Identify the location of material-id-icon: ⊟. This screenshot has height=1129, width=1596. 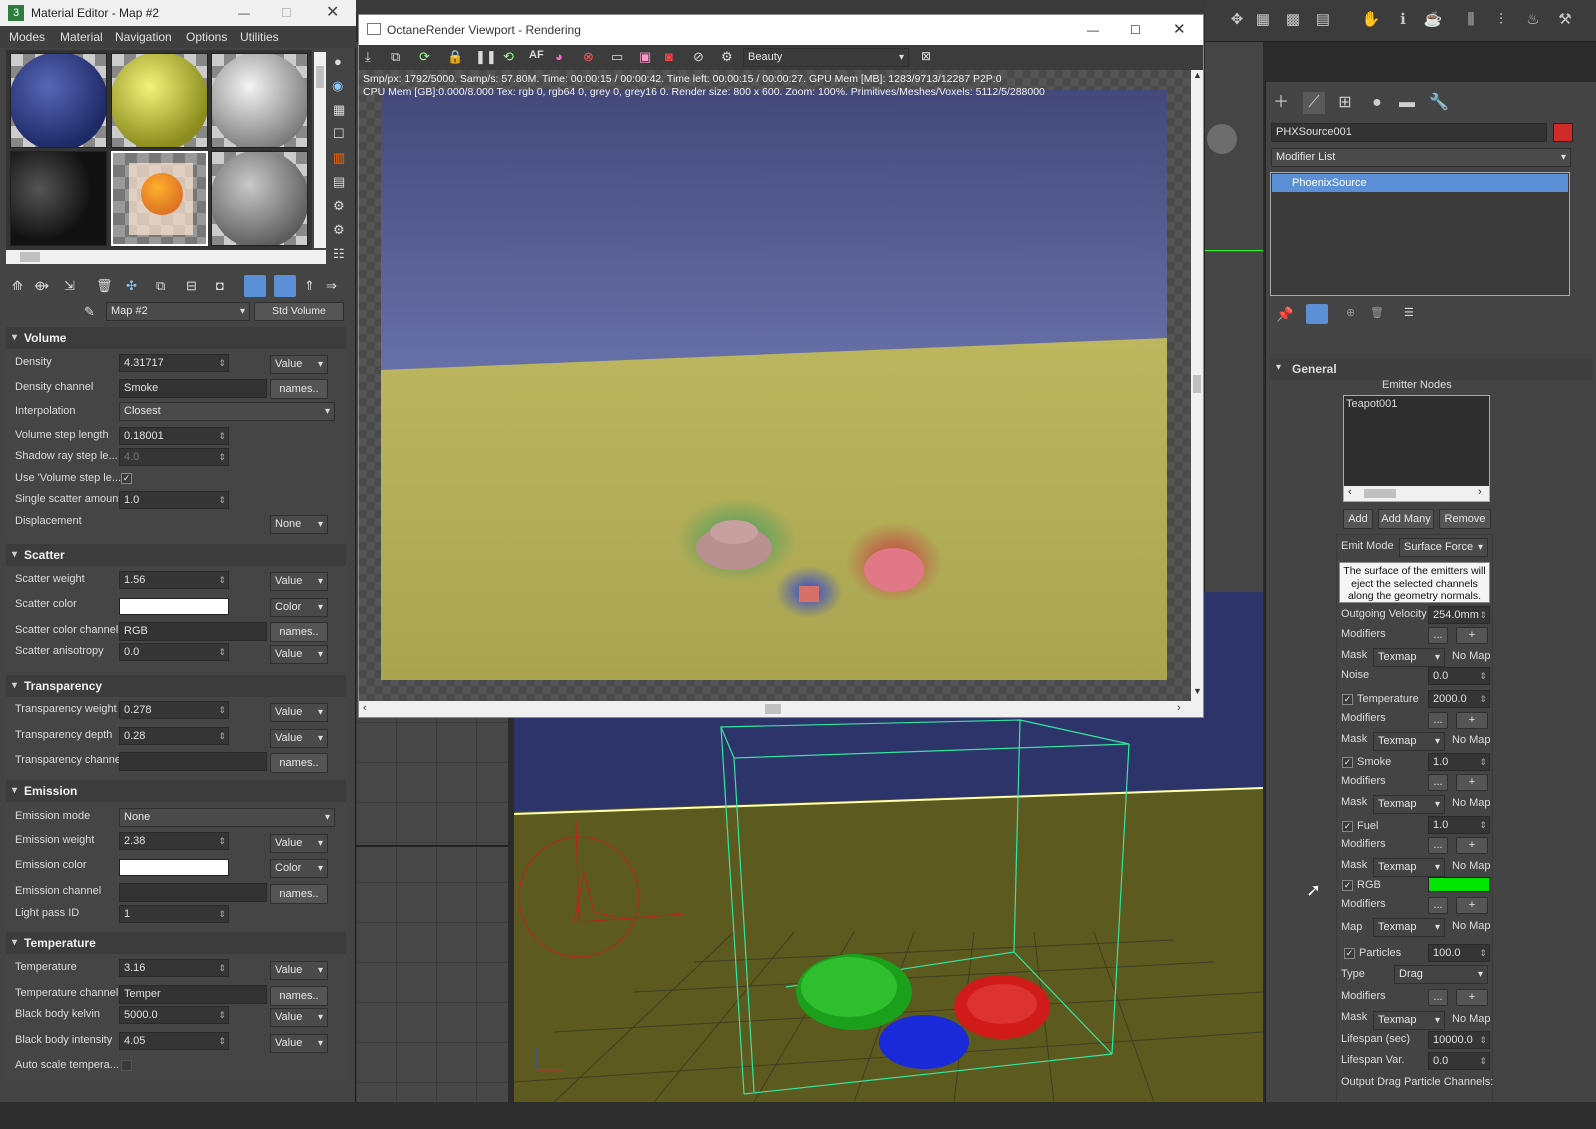
(191, 286).